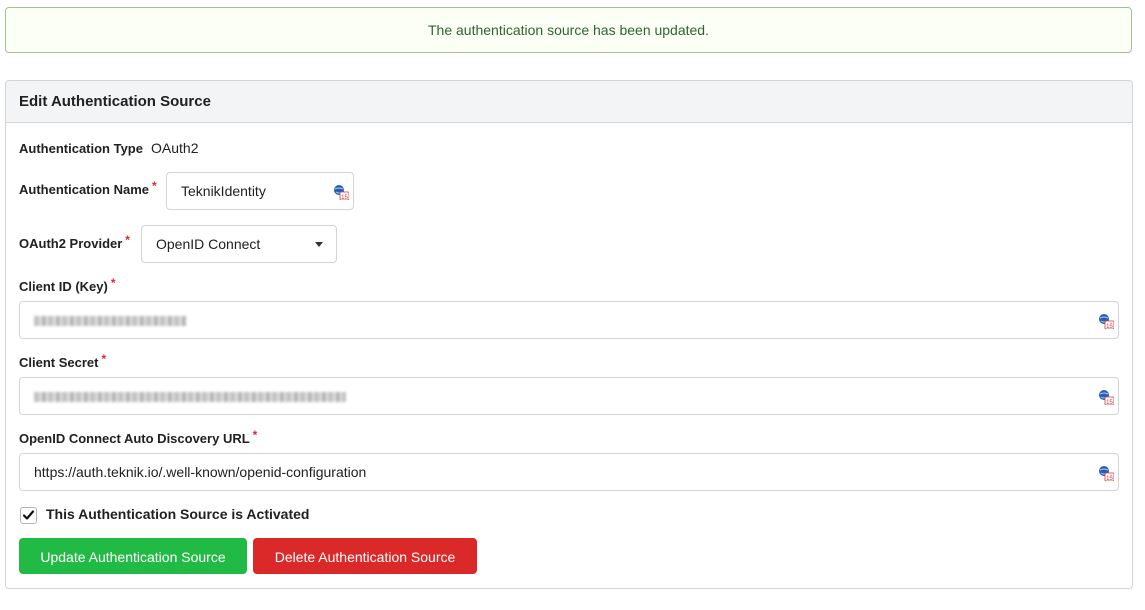 This screenshot has height=610, width=1145. I want to click on client-id-label: Client ID (Key) *, so click(67, 285).